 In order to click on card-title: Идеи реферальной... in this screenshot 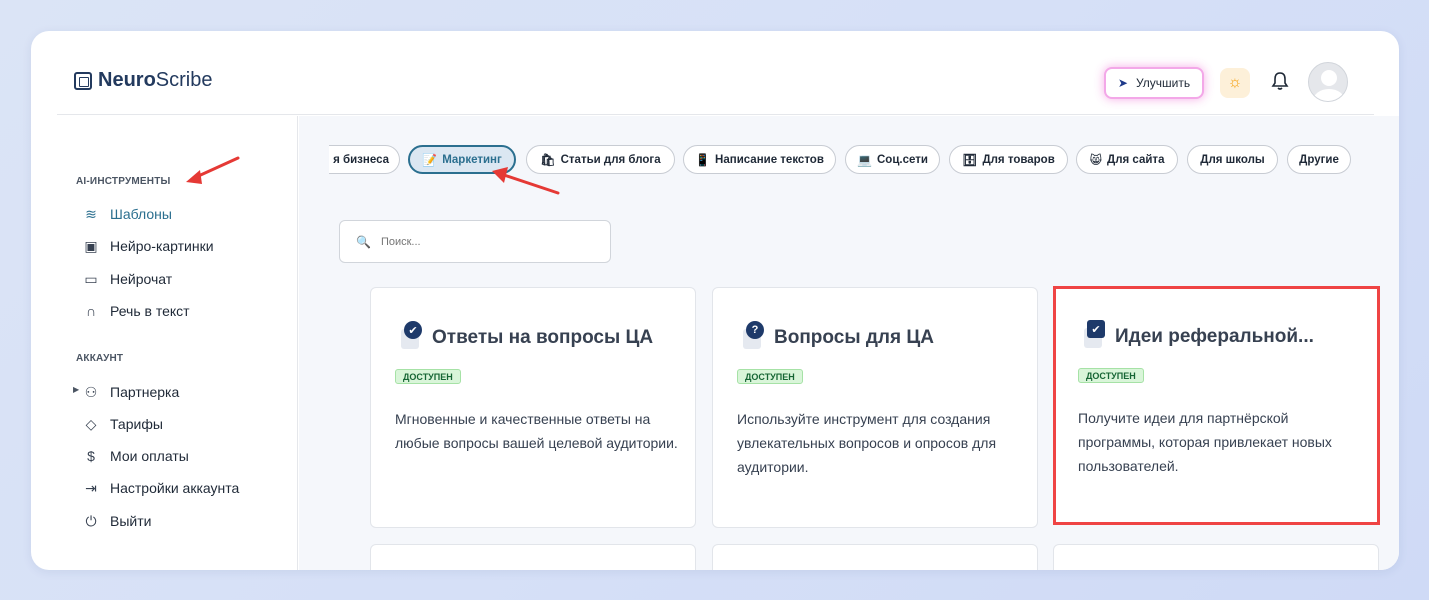, I will do `click(1214, 336)`.